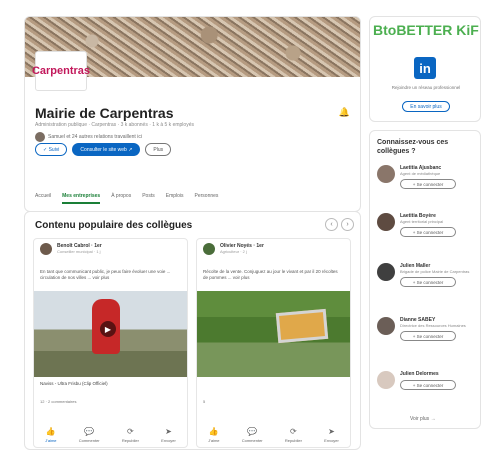  What do you see at coordinates (148, 198) in the screenshot?
I see `tab-posts: Posts` at bounding box center [148, 198].